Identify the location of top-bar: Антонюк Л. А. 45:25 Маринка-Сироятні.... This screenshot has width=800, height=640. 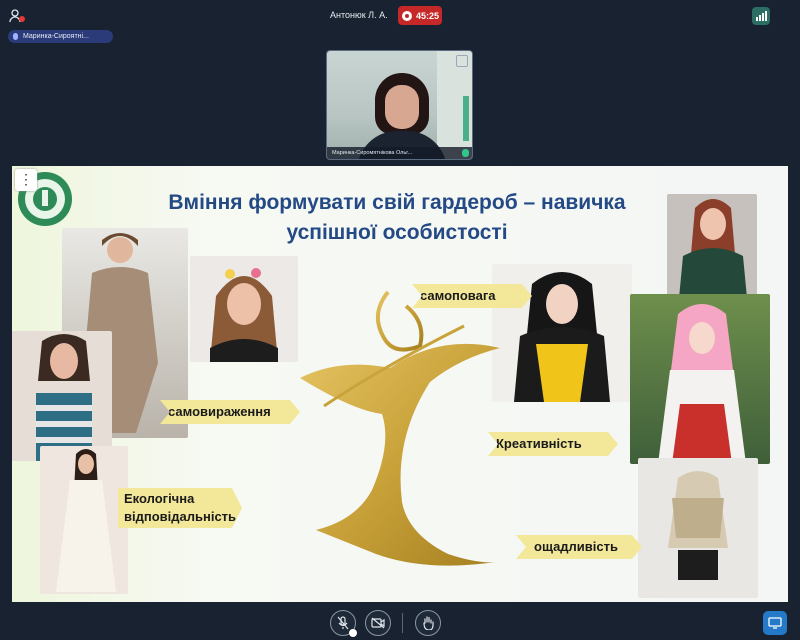
(400, 21).